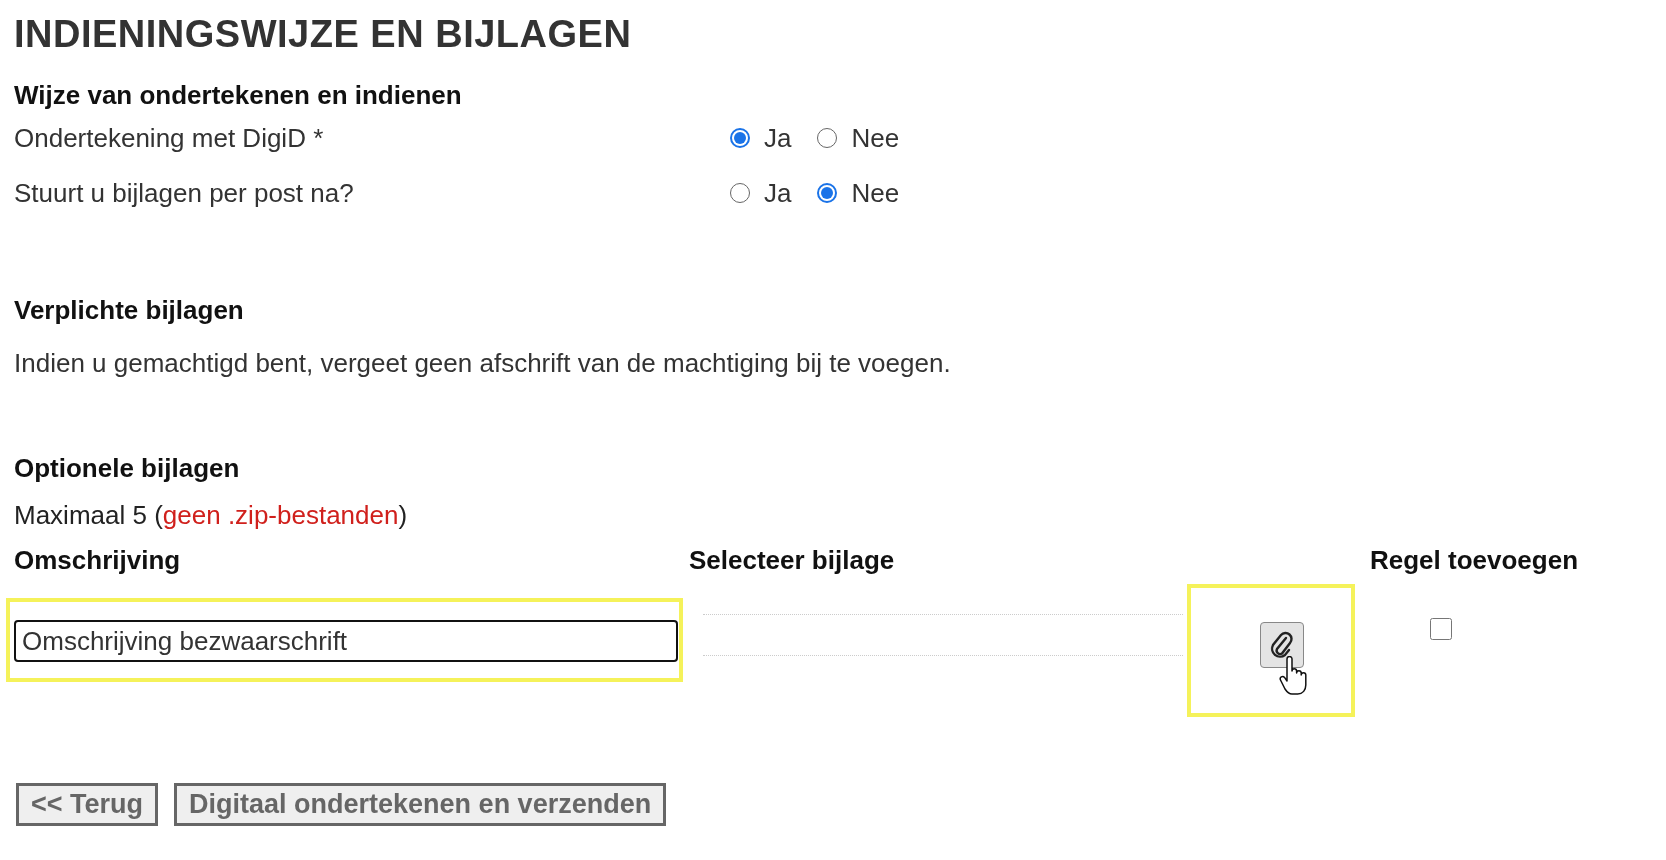 Image resolution: width=1666 pixels, height=860 pixels. Describe the element at coordinates (184, 193) in the screenshot. I see `question-label: Stuurt u bijlagen per post na?` at that location.